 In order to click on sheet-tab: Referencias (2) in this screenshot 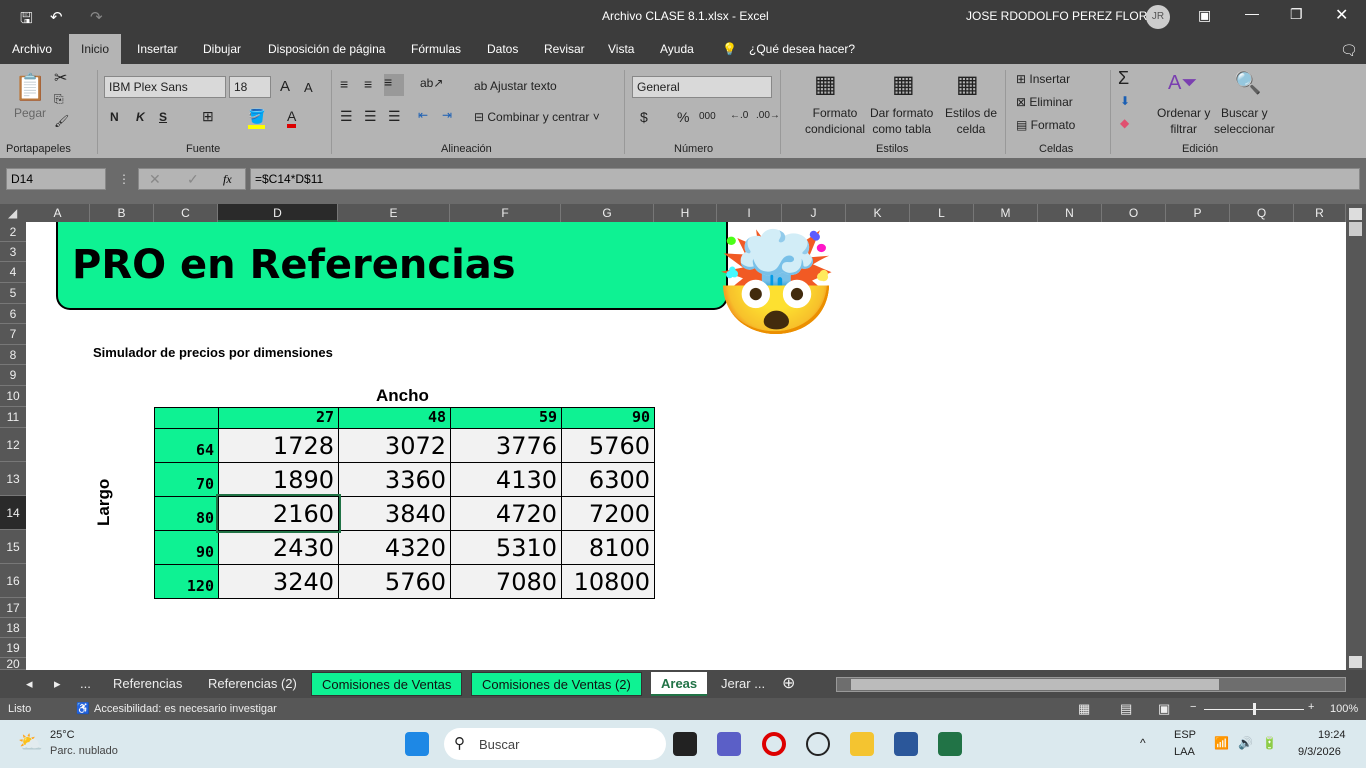, I will do `click(252, 684)`.